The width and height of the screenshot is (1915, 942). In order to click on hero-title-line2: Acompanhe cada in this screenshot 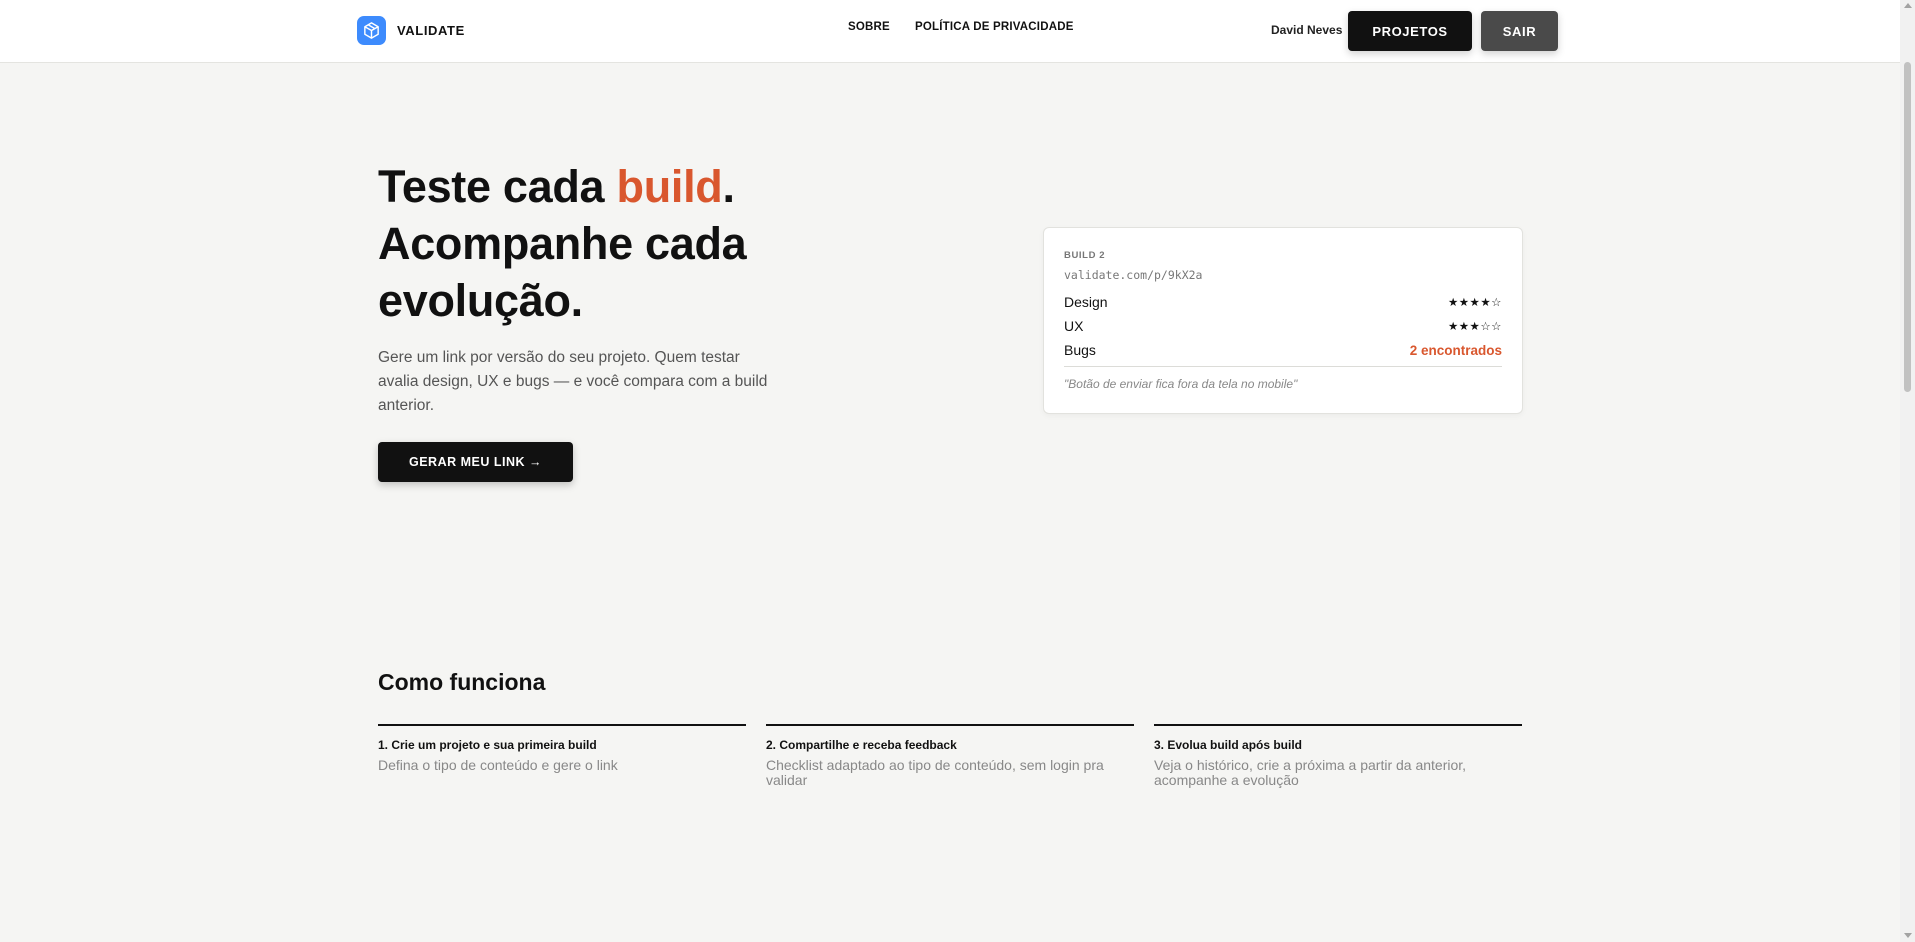, I will do `click(562, 243)`.